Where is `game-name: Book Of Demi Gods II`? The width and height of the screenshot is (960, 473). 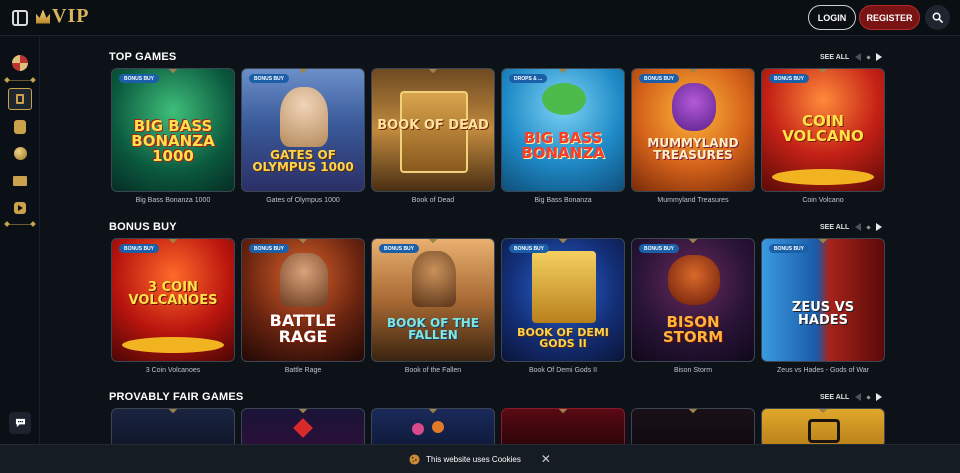
game-name: Book Of Demi Gods II is located at coordinates (563, 370).